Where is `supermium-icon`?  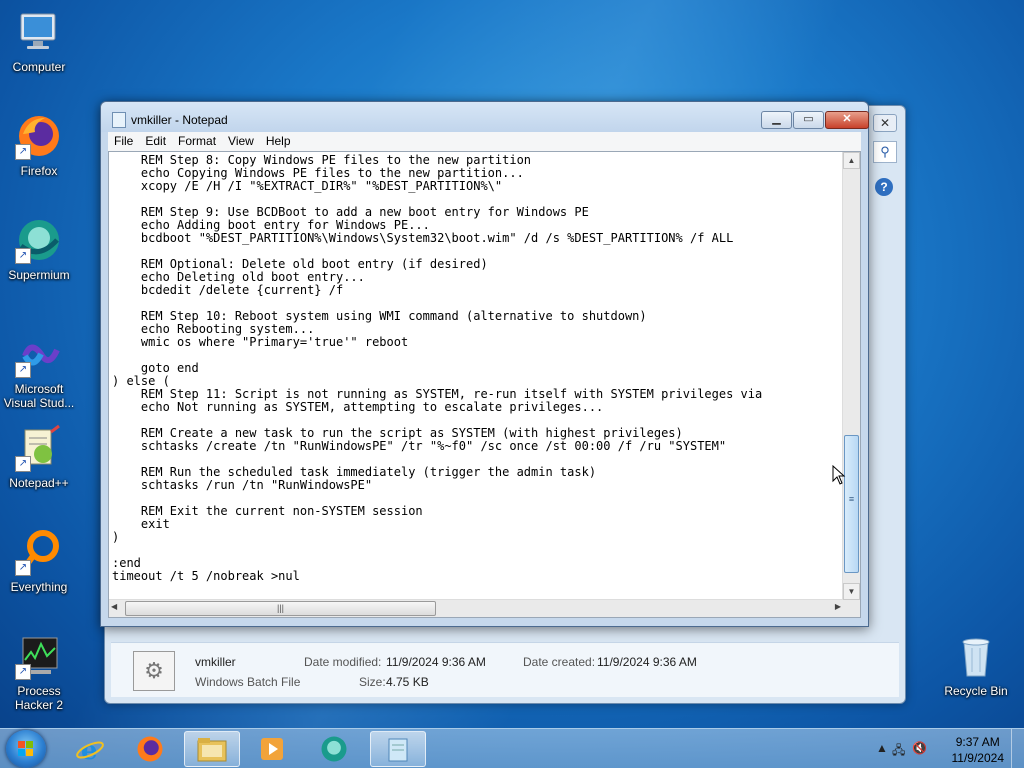
supermium-icon is located at coordinates (334, 749).